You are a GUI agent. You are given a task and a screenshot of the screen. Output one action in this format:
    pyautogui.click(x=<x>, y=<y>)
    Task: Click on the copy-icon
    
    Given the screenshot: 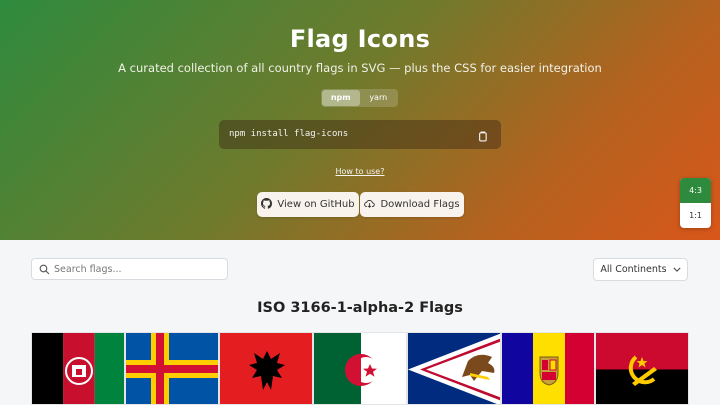 What is the action you would take?
    pyautogui.click(x=482, y=135)
    